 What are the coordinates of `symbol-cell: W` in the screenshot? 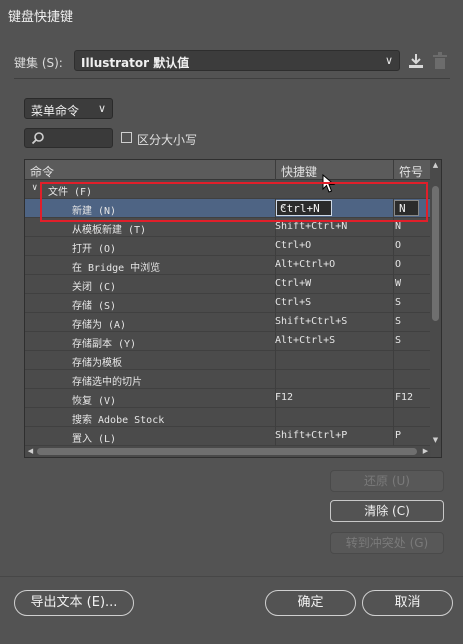 It's located at (398, 283).